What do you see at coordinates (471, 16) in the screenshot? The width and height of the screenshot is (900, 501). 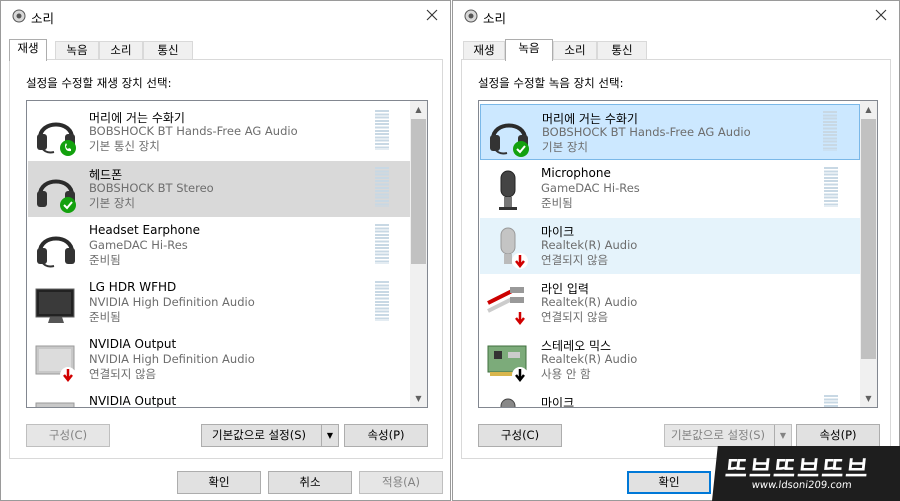 I see `speaker-app-icon` at bounding box center [471, 16].